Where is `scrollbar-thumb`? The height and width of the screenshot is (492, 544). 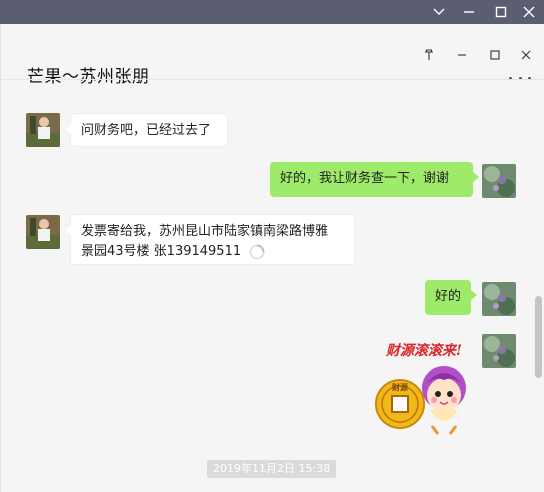 scrollbar-thumb is located at coordinates (538, 337).